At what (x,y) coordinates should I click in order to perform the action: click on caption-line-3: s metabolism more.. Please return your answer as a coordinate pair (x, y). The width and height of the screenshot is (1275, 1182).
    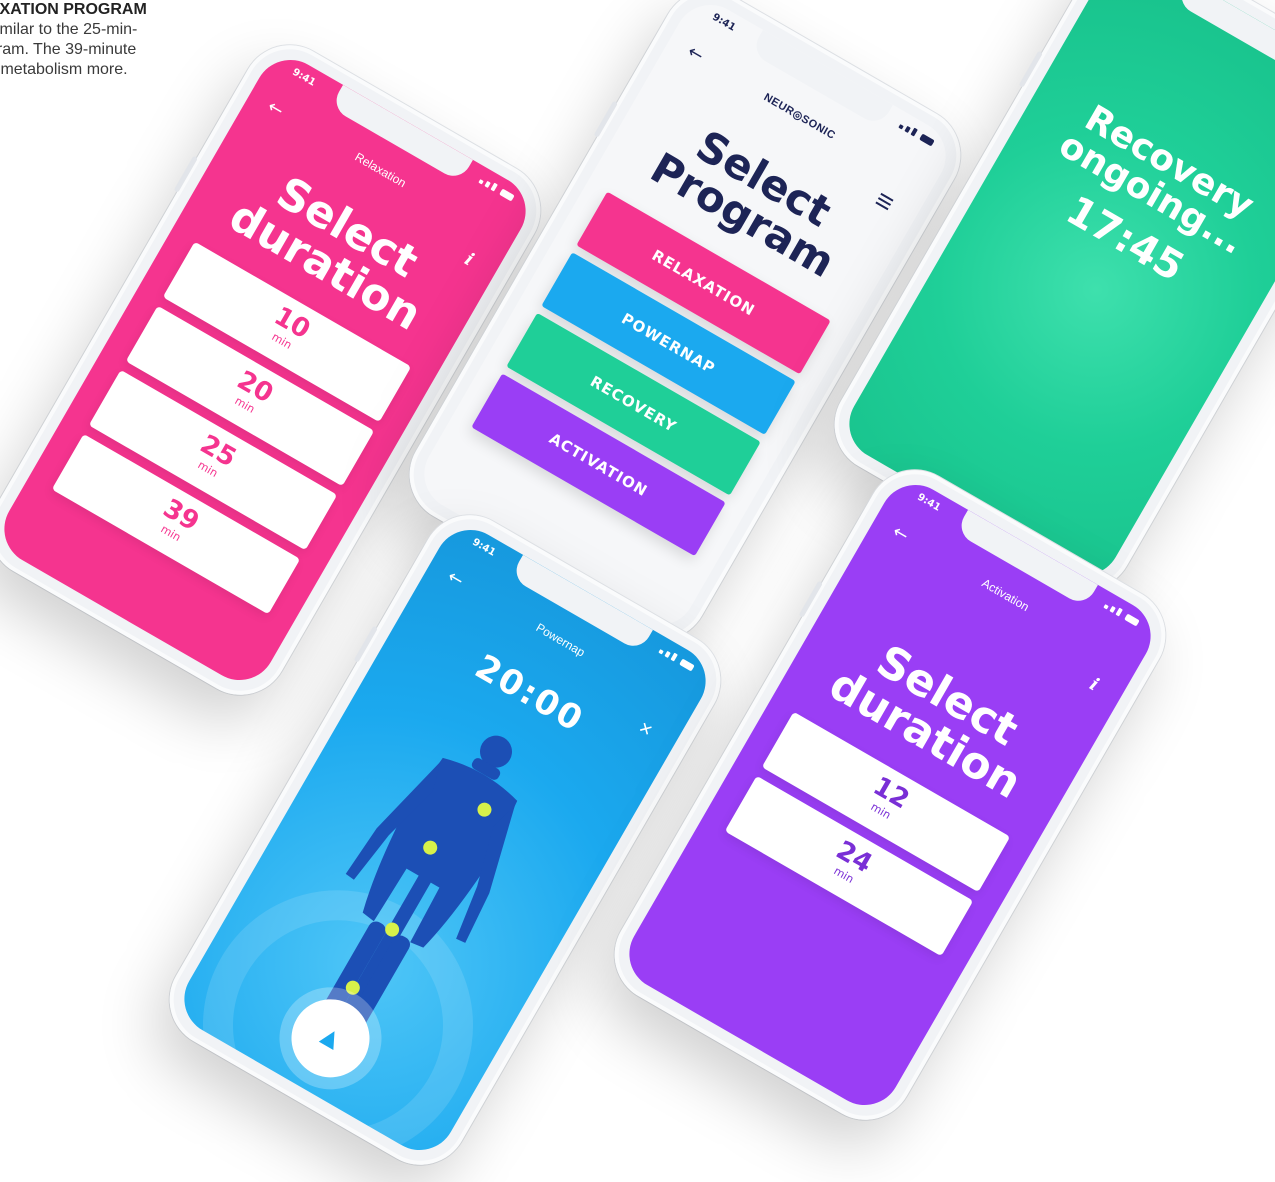
    Looking at the image, I should click on (64, 69).